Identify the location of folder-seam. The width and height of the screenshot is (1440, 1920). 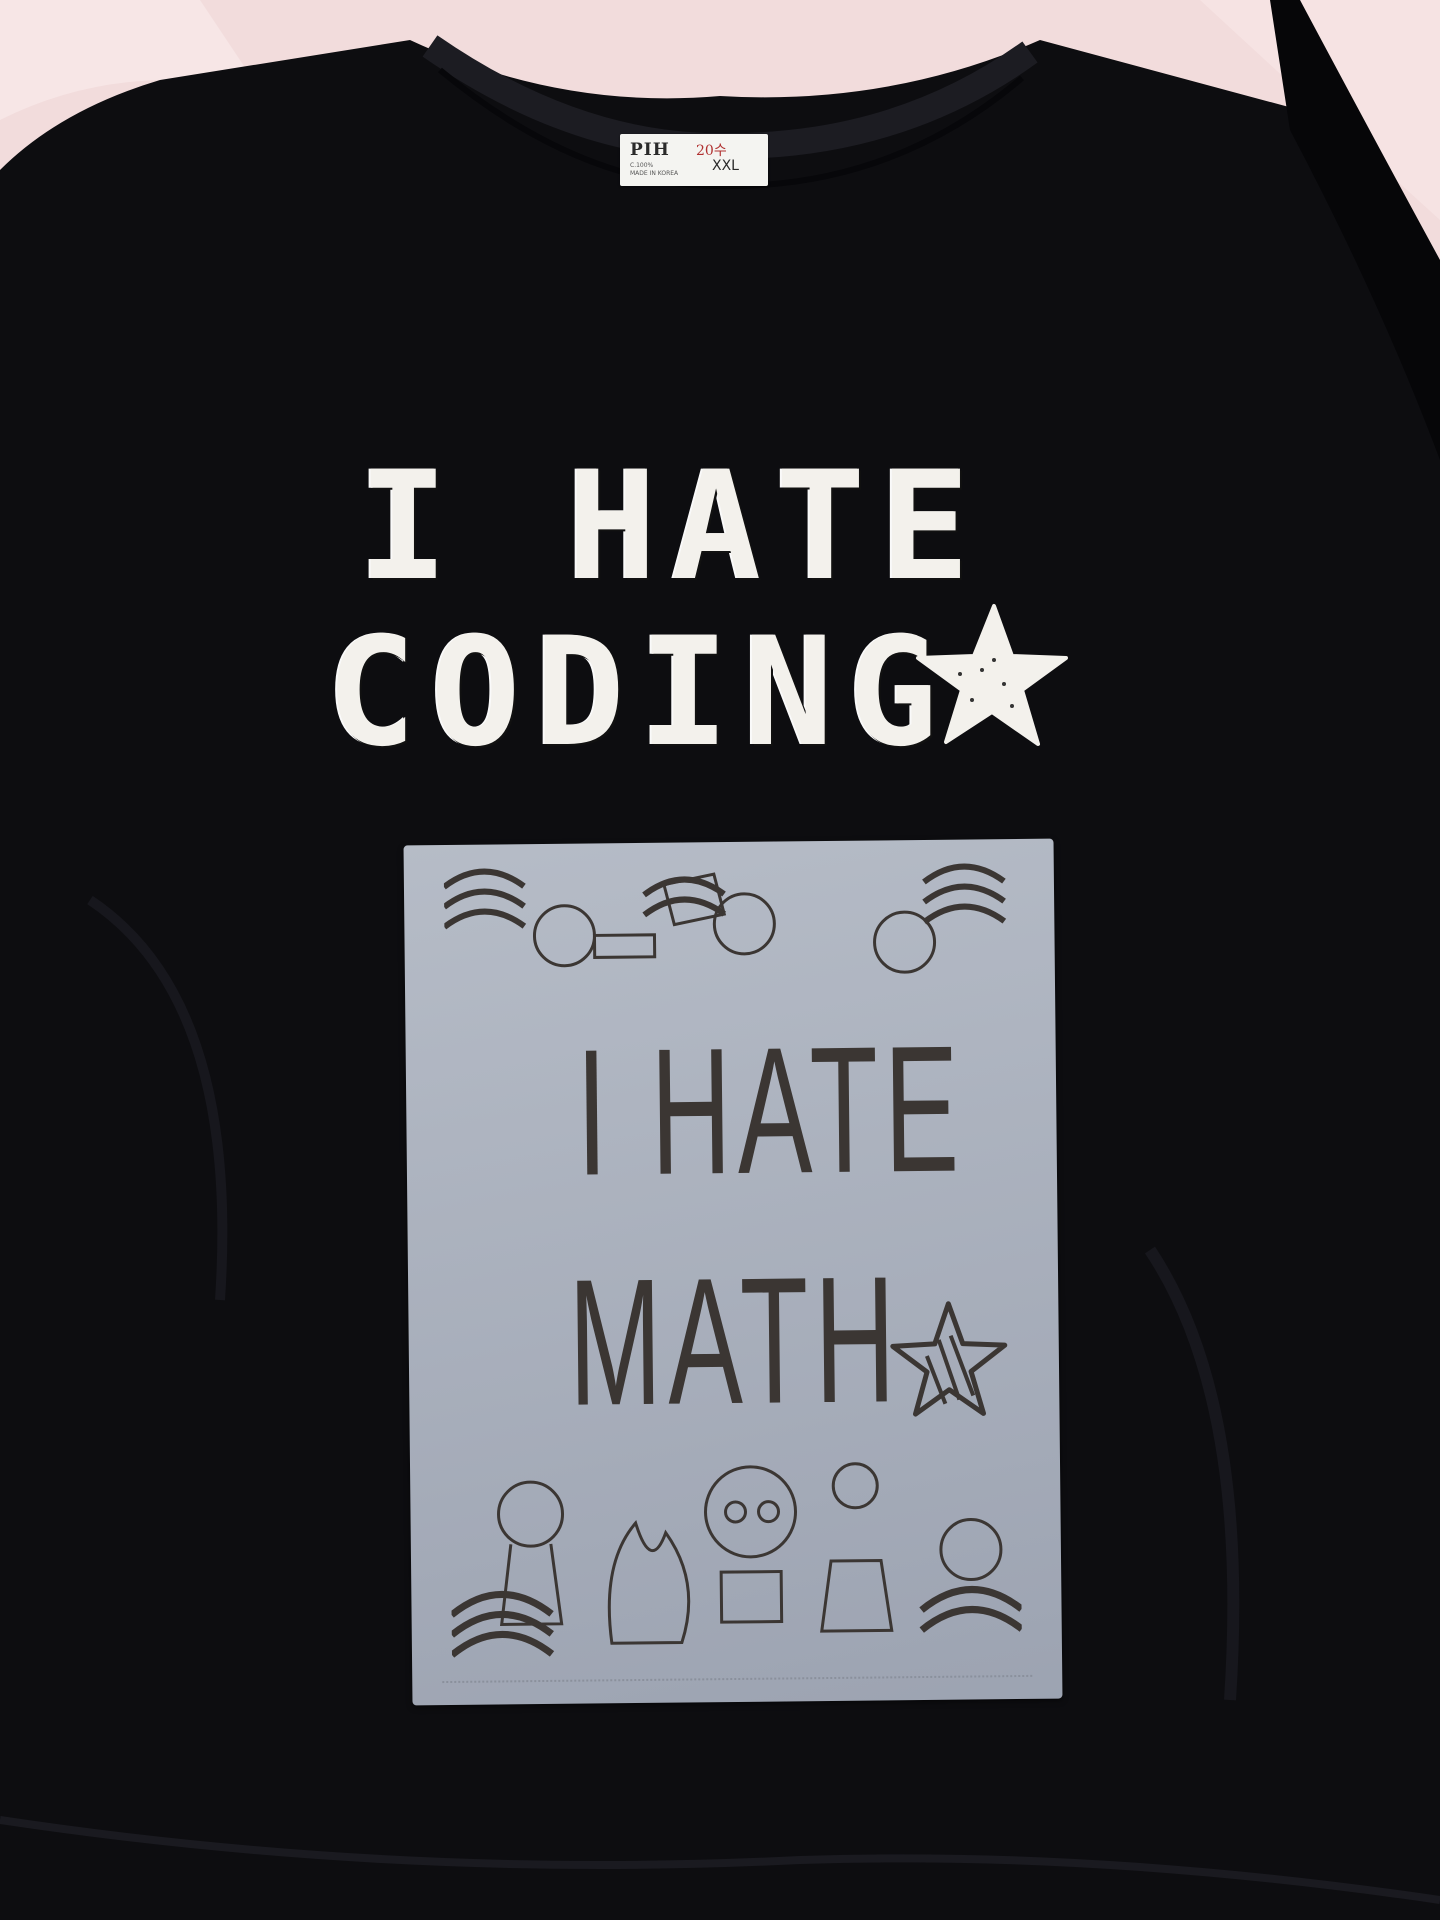
(737, 1679).